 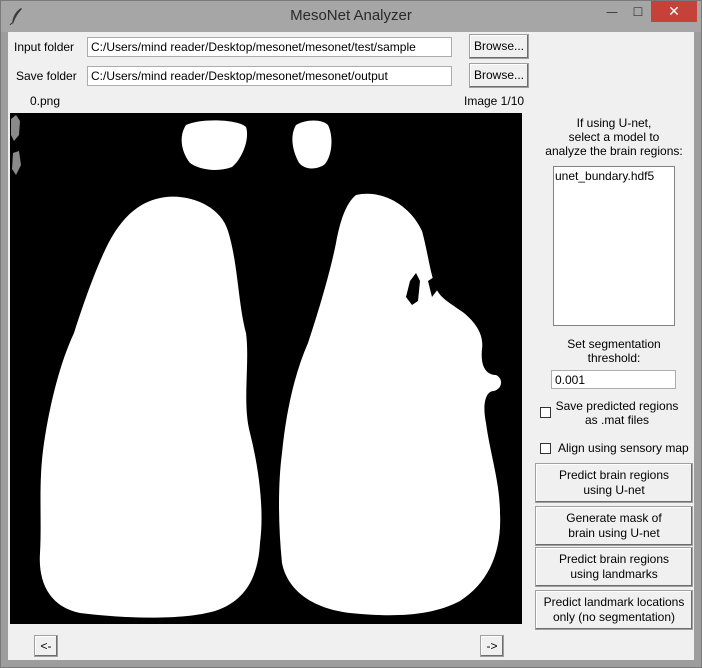 What do you see at coordinates (614, 123) in the screenshot?
I see `model-prompt-line: If using U-net,` at bounding box center [614, 123].